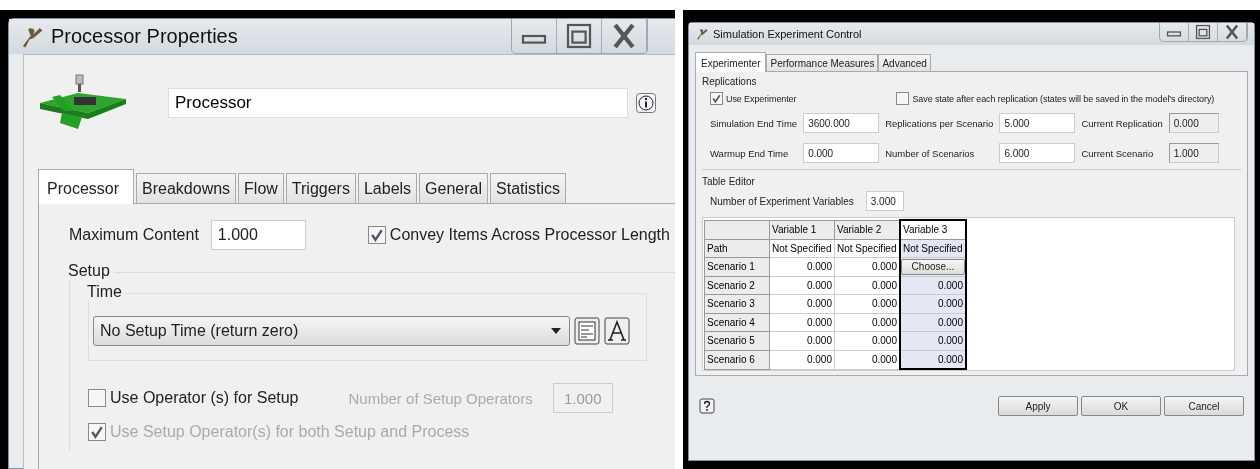 This screenshot has height=469, width=1260. I want to click on group-label: Setup, so click(91, 271).